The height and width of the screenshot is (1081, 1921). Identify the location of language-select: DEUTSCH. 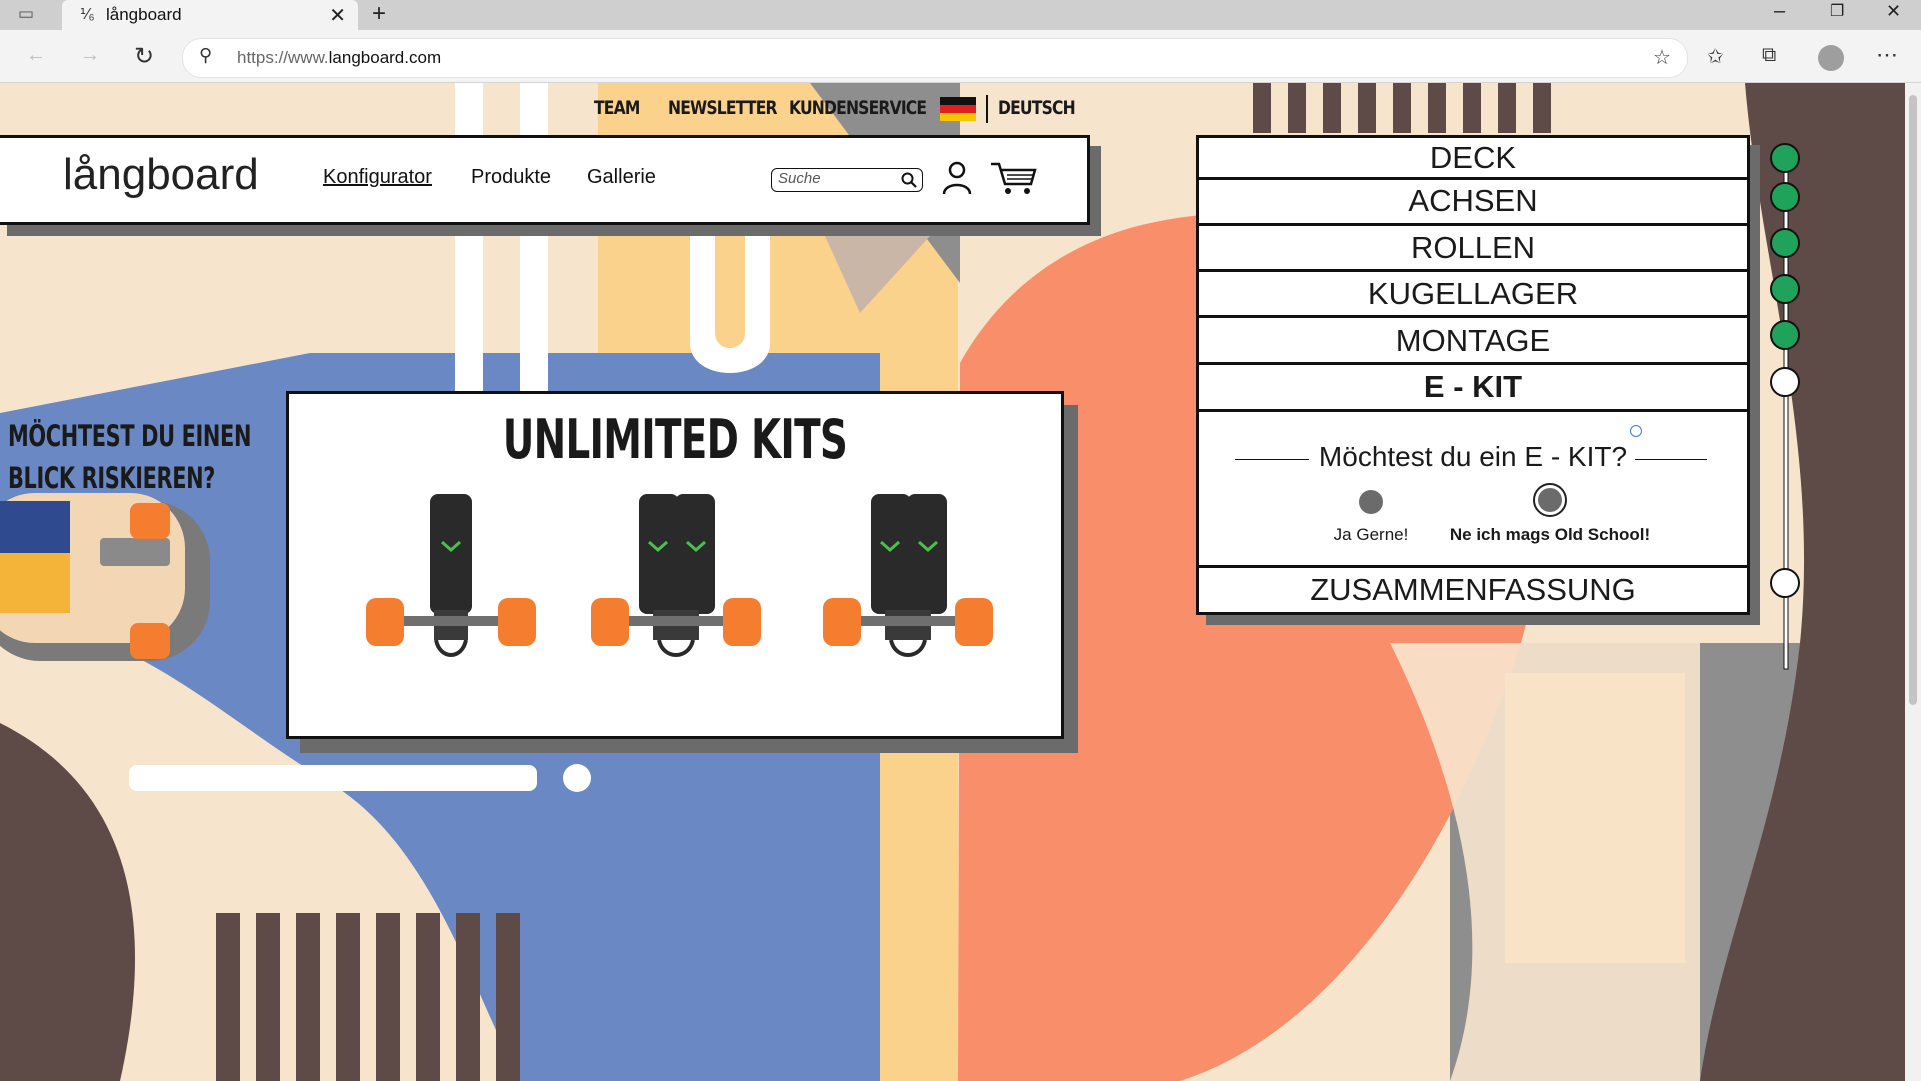
(1037, 108).